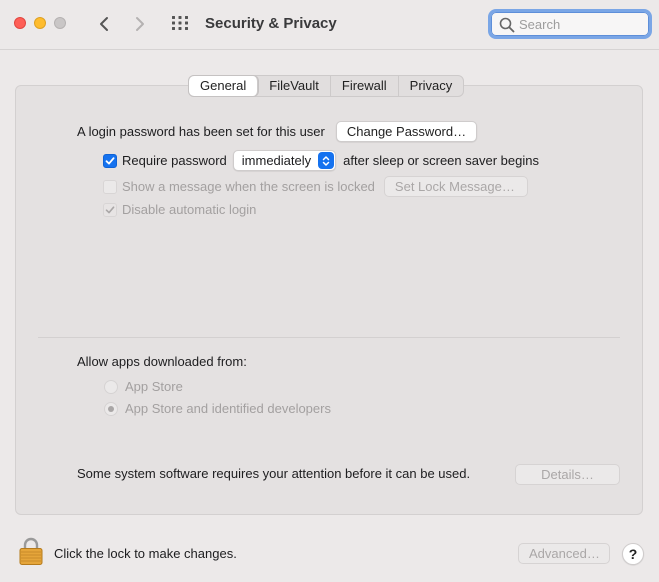  I want to click on radio-selected-dot, so click(111, 408).